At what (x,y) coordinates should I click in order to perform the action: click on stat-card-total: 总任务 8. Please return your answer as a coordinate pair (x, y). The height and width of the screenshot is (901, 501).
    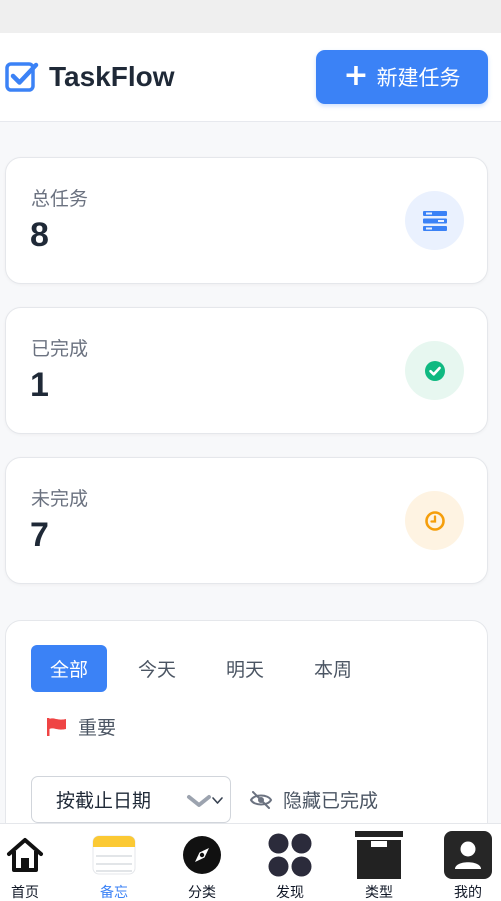
    Looking at the image, I should click on (246, 220).